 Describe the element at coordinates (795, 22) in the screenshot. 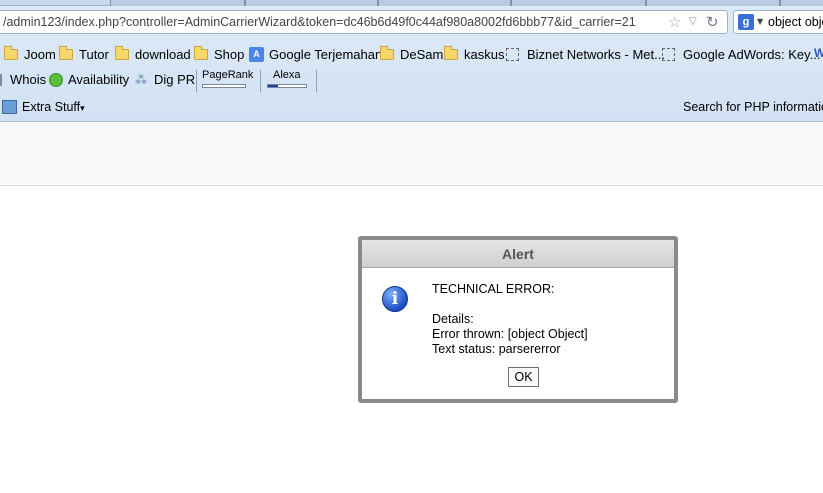

I see `search-input: object obje` at that location.